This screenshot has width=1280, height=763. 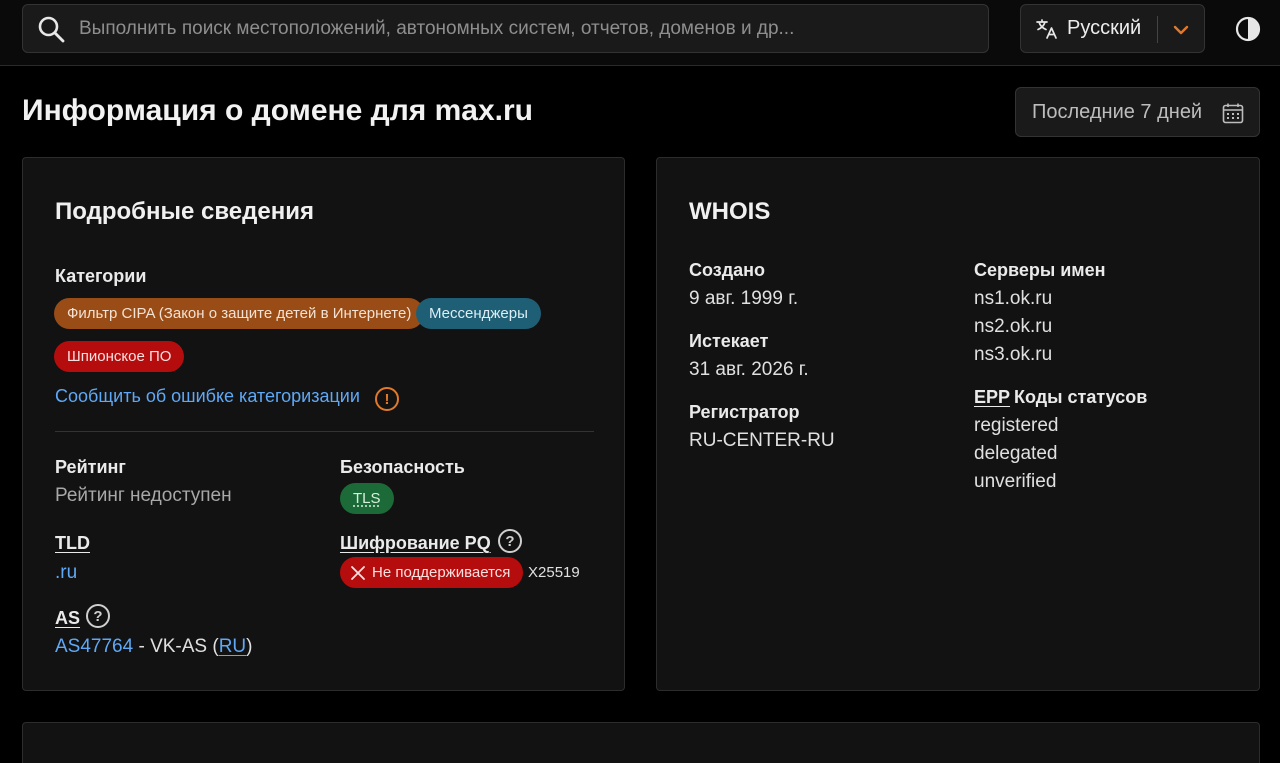 What do you see at coordinates (1013, 354) in the screenshot?
I see `nameserver-item: ns3.ok.ru` at bounding box center [1013, 354].